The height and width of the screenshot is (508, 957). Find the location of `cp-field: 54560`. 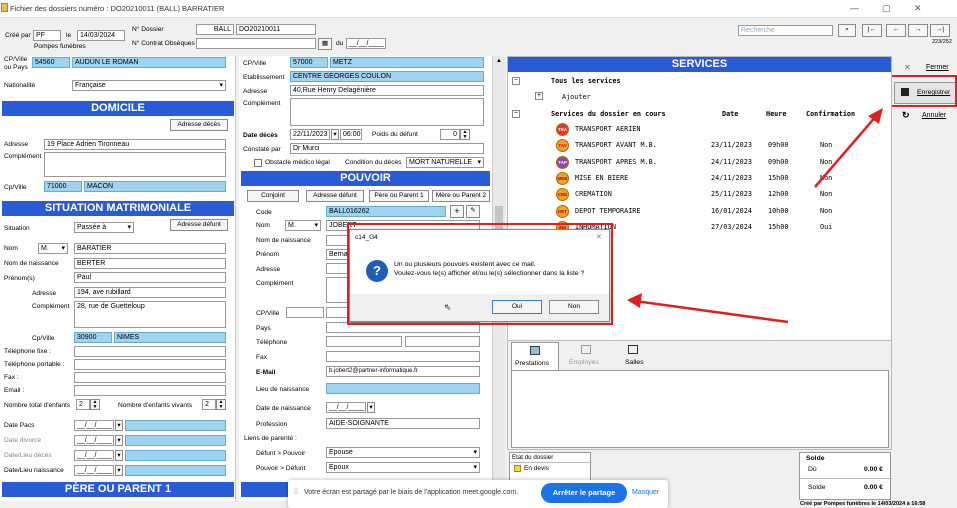

cp-field: 54560 is located at coordinates (51, 62).